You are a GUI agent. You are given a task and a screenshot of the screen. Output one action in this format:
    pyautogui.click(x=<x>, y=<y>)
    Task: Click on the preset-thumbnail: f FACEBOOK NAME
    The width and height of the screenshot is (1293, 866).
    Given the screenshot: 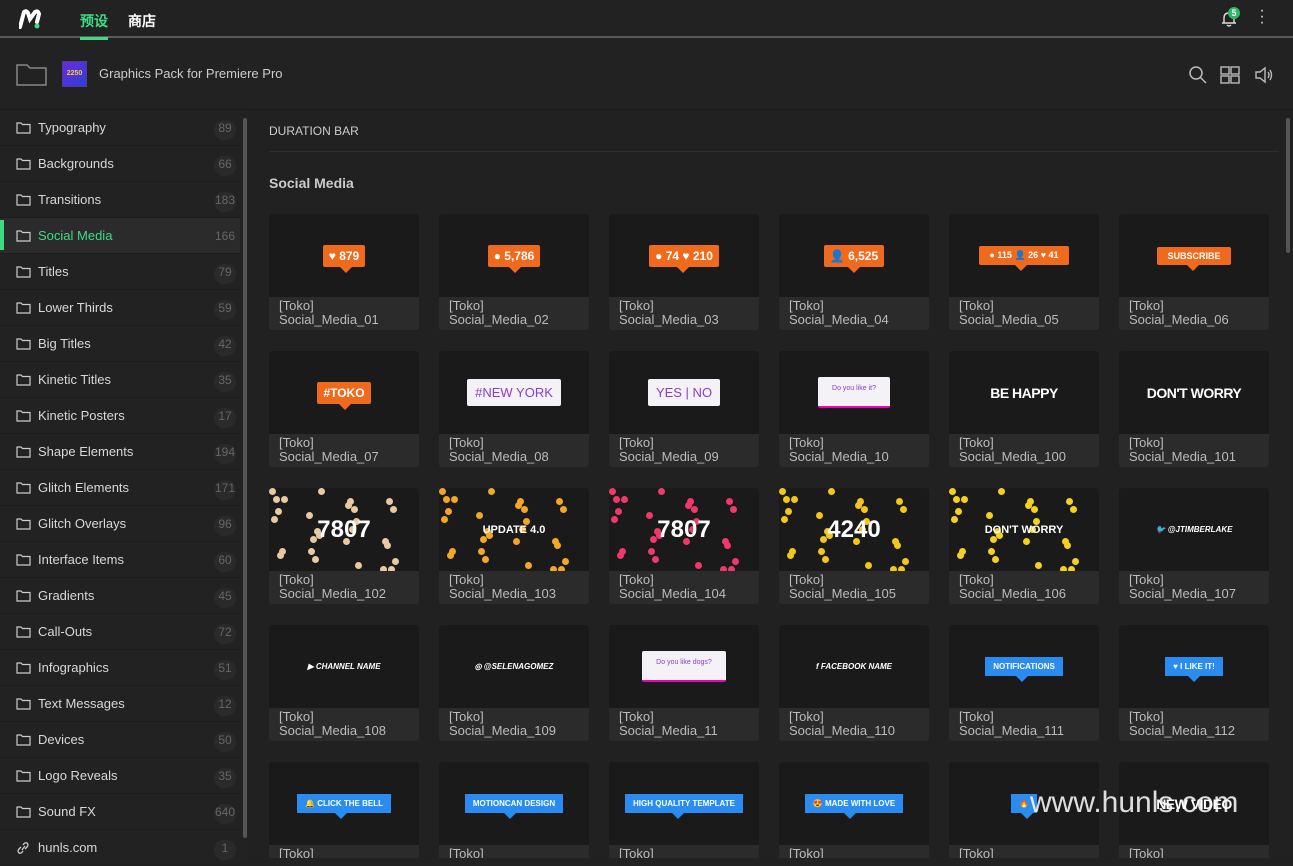 What is the action you would take?
    pyautogui.click(x=854, y=666)
    